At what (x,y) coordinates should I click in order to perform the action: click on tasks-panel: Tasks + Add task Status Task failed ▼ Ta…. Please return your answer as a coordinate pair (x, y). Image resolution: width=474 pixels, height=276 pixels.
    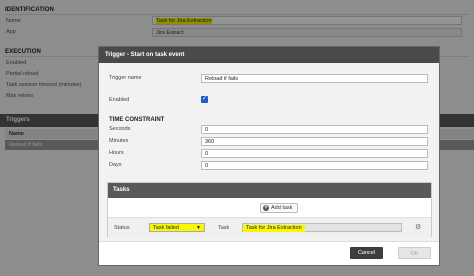
    Looking at the image, I should click on (269, 209).